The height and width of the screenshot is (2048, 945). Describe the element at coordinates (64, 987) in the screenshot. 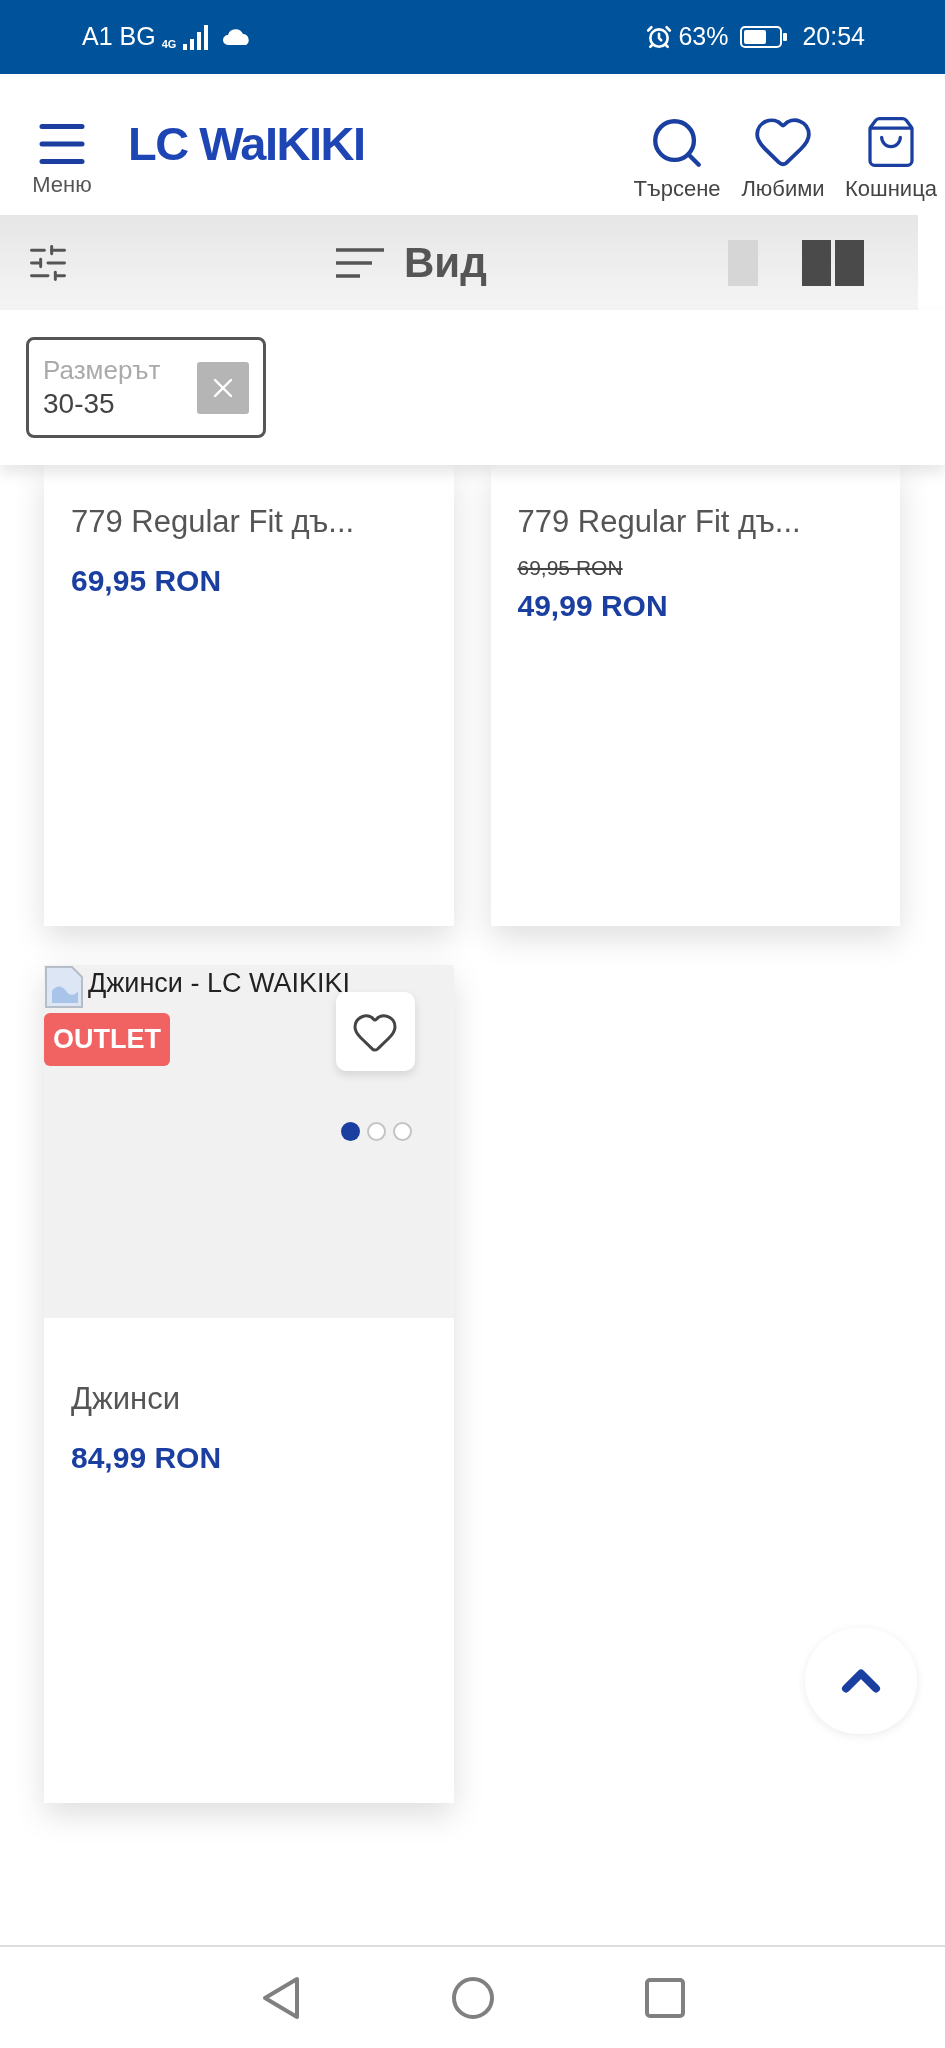

I see `broken-image-icon` at that location.